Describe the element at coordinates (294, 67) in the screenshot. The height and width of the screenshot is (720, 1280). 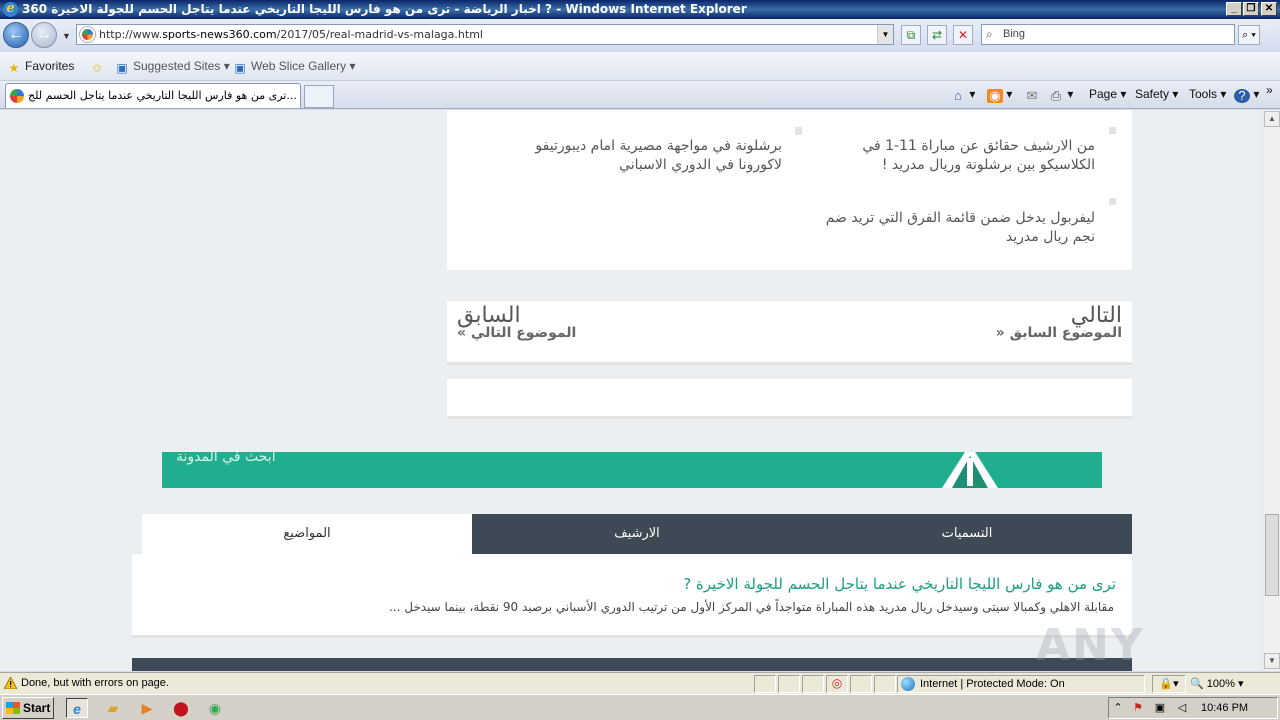
I see `web-slice-gallery-link: ▣ Web Slice Gallery ▾` at that location.